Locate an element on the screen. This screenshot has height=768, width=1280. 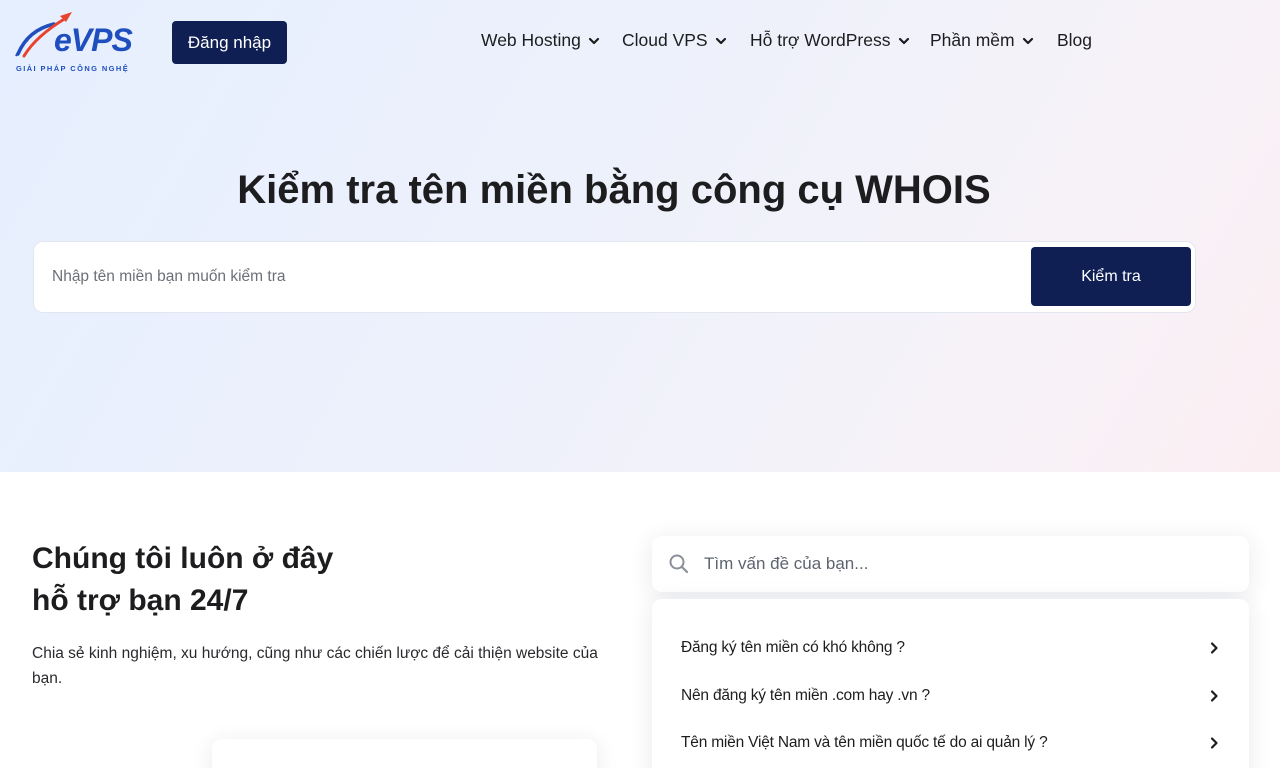
faq-item-label: Đăng ký tên miền có khó không ? is located at coordinates (793, 647).